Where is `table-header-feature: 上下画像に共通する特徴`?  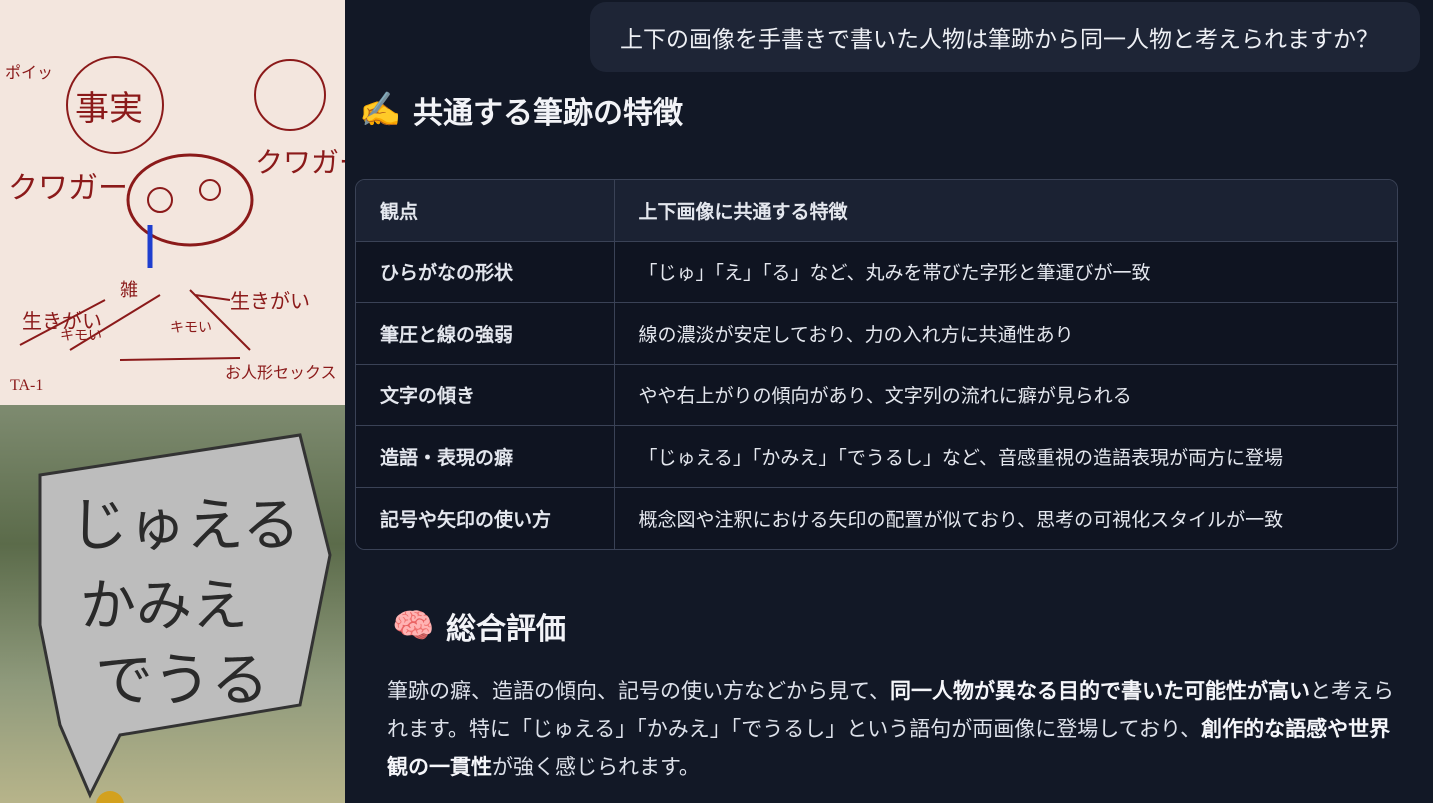
table-header-feature: 上下画像に共通する特徴 is located at coordinates (1005, 211).